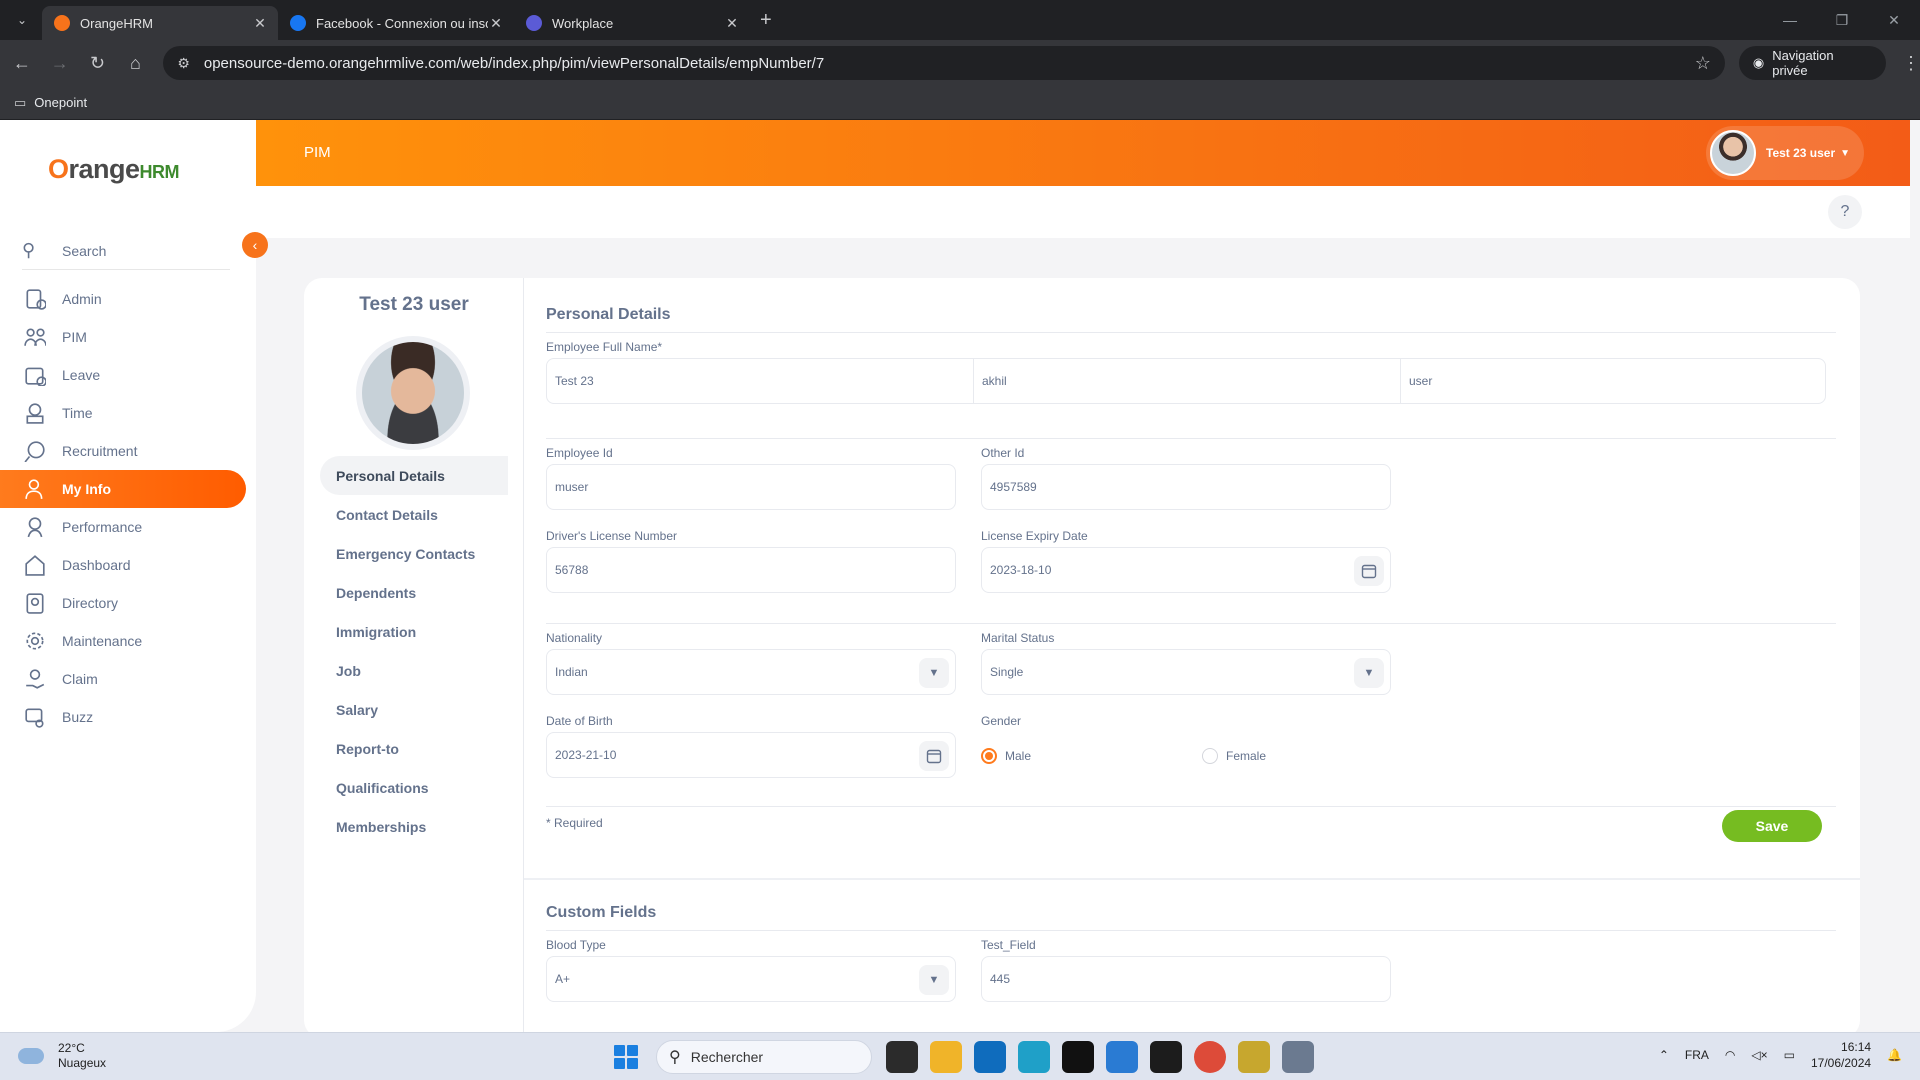 This screenshot has width=1920, height=1080. Describe the element at coordinates (128, 337) in the screenshot. I see `sidebar-item-pim: PIM` at that location.